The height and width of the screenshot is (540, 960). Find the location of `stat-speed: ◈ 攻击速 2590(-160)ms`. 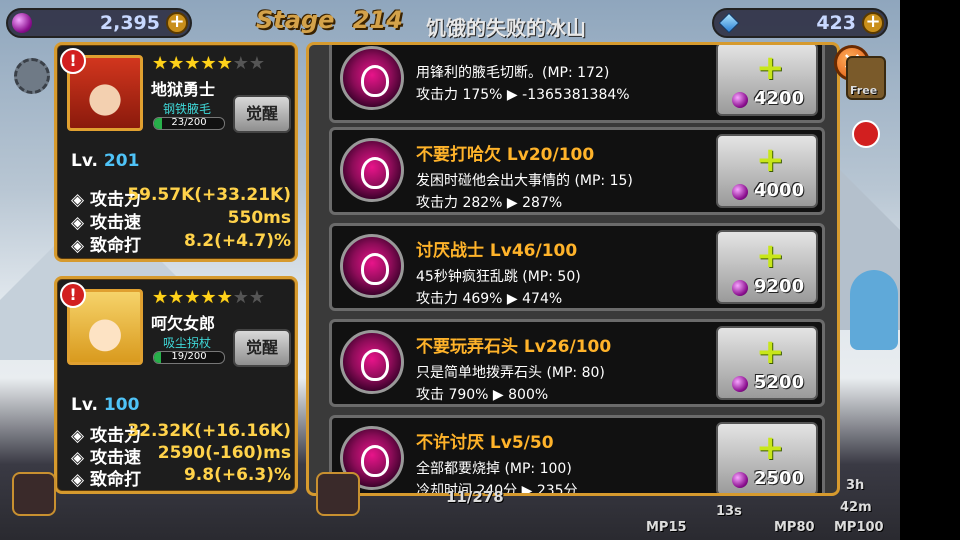

stat-speed: ◈ 攻击速 2590(-160)ms is located at coordinates (181, 455).